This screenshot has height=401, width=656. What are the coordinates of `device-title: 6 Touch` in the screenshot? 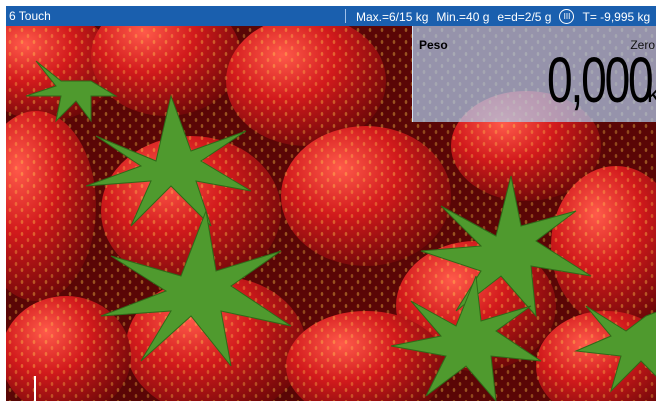 It's located at (30, 16).